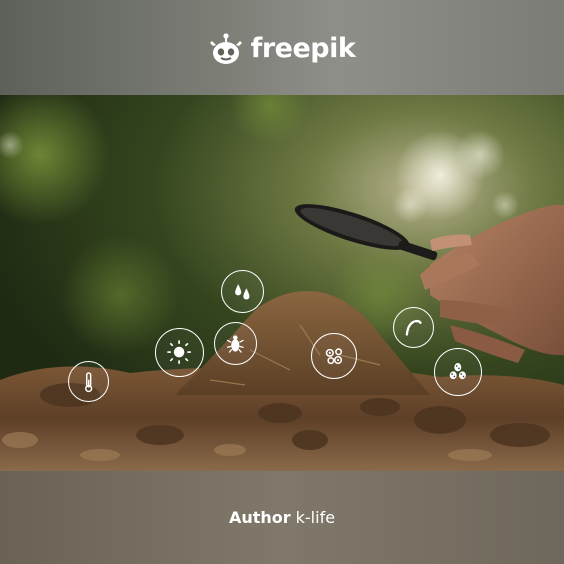  I want to click on freepik-logo: freepik, so click(282, 49).